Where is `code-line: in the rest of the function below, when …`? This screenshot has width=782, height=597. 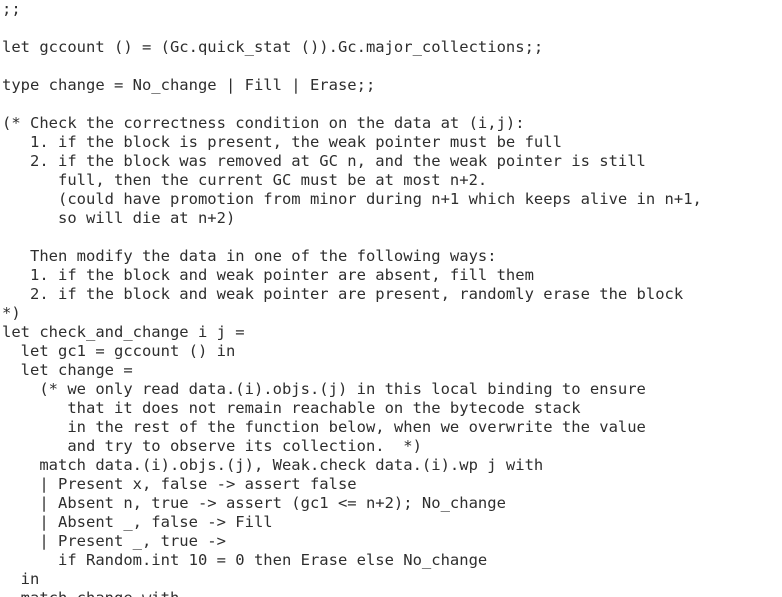
code-line: in the rest of the function below, when … is located at coordinates (324, 427).